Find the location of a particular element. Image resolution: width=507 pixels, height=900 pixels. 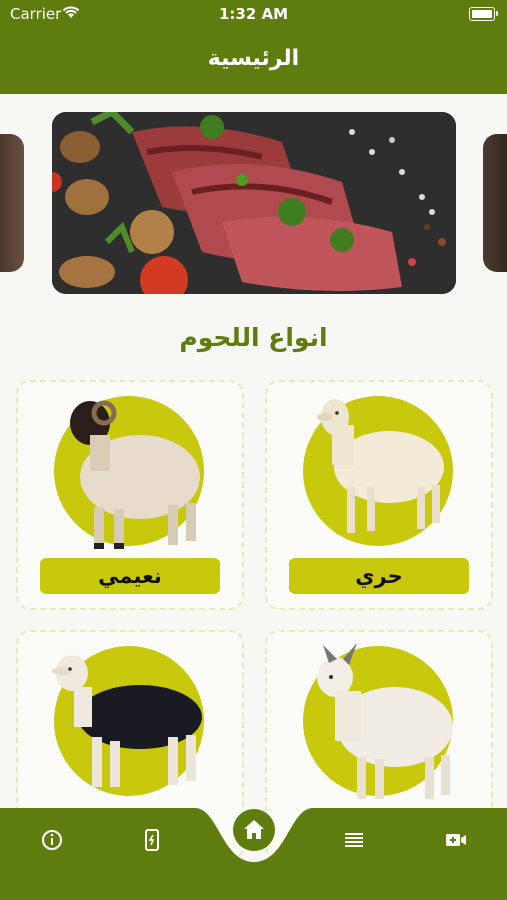

meat-card-naeimi: نعيمي is located at coordinates (130, 495).